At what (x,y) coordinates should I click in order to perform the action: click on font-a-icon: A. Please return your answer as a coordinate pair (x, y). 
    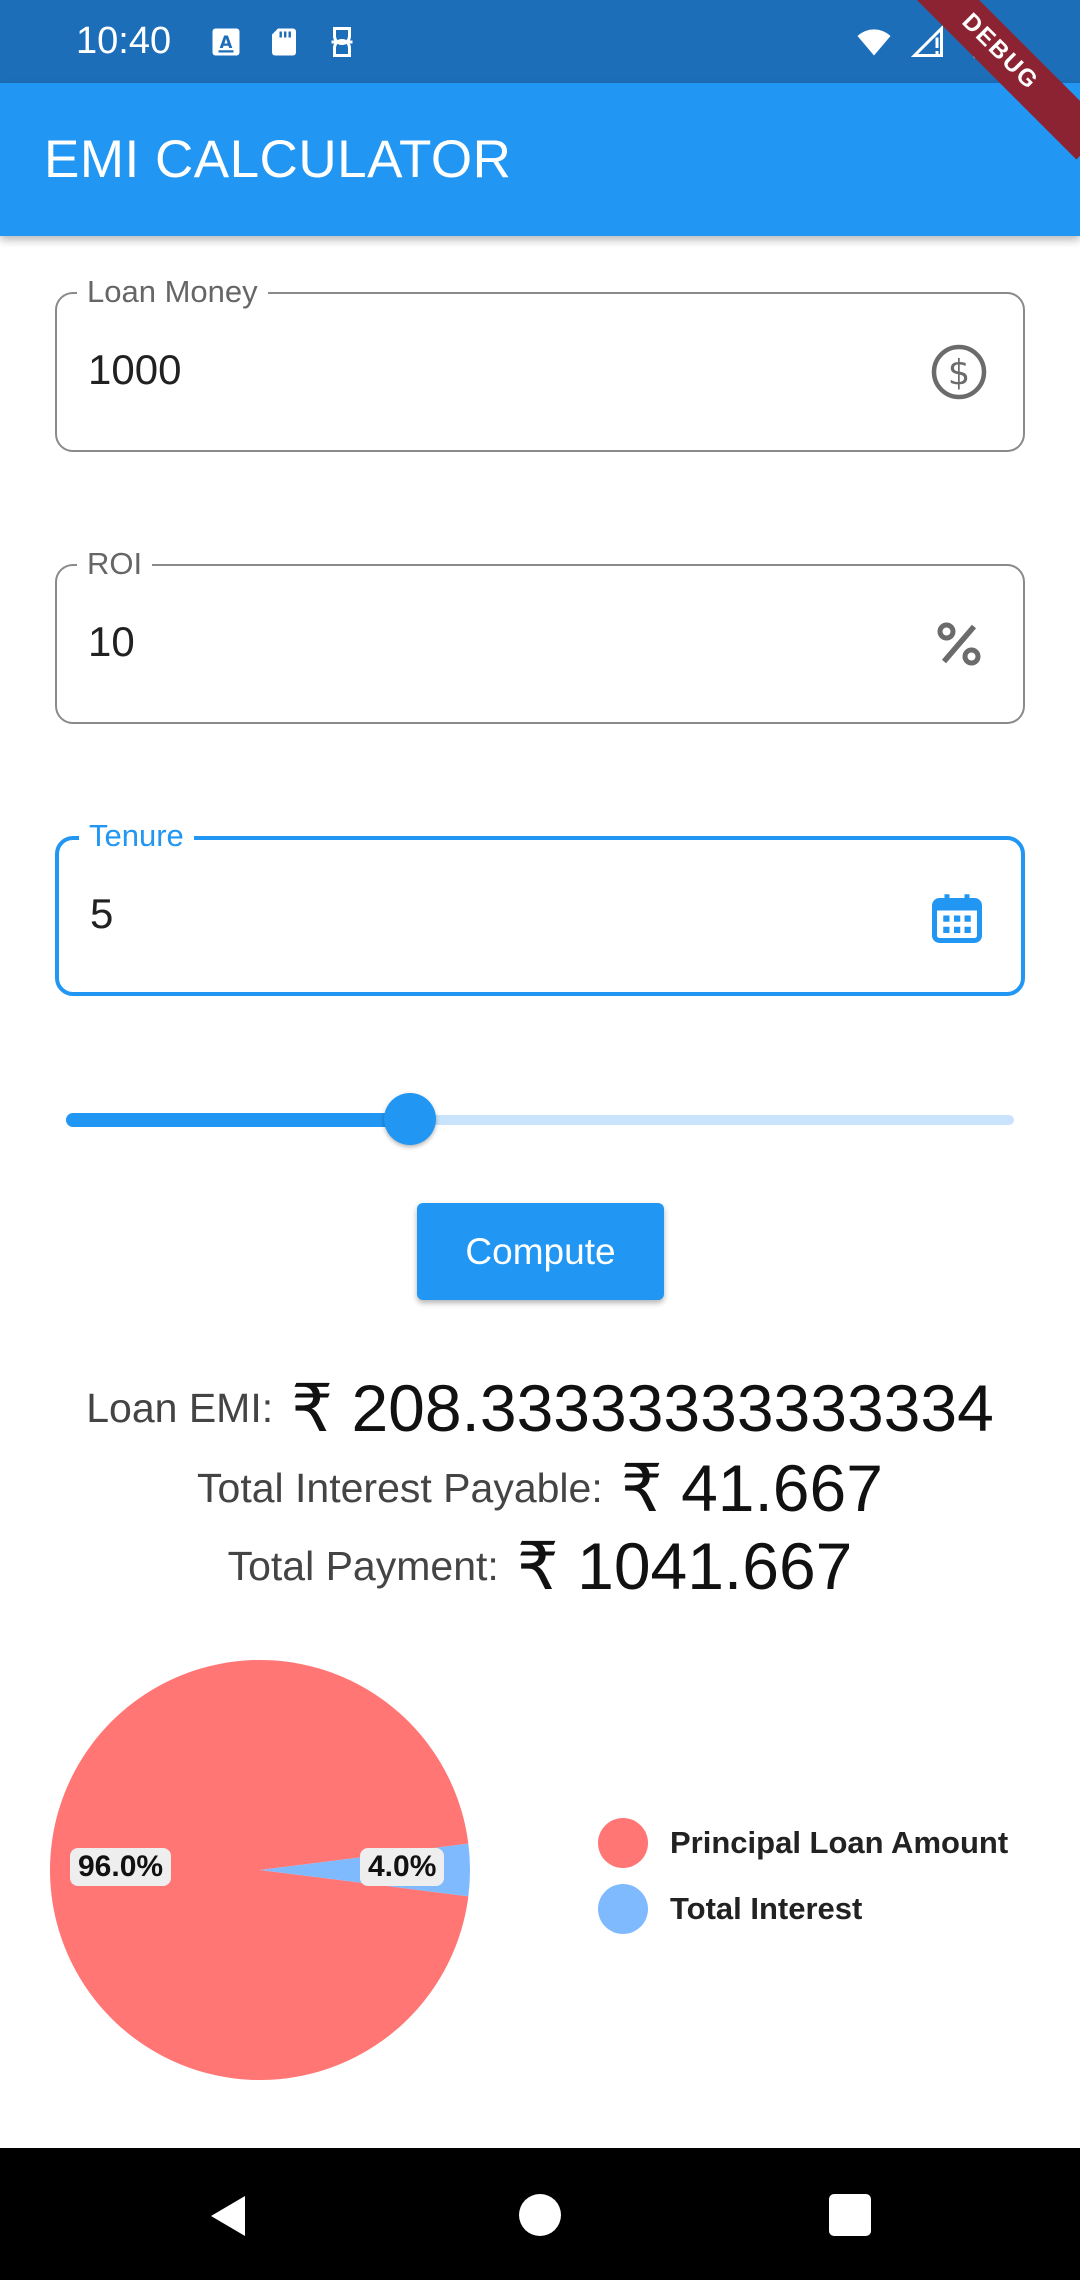
    Looking at the image, I should click on (226, 42).